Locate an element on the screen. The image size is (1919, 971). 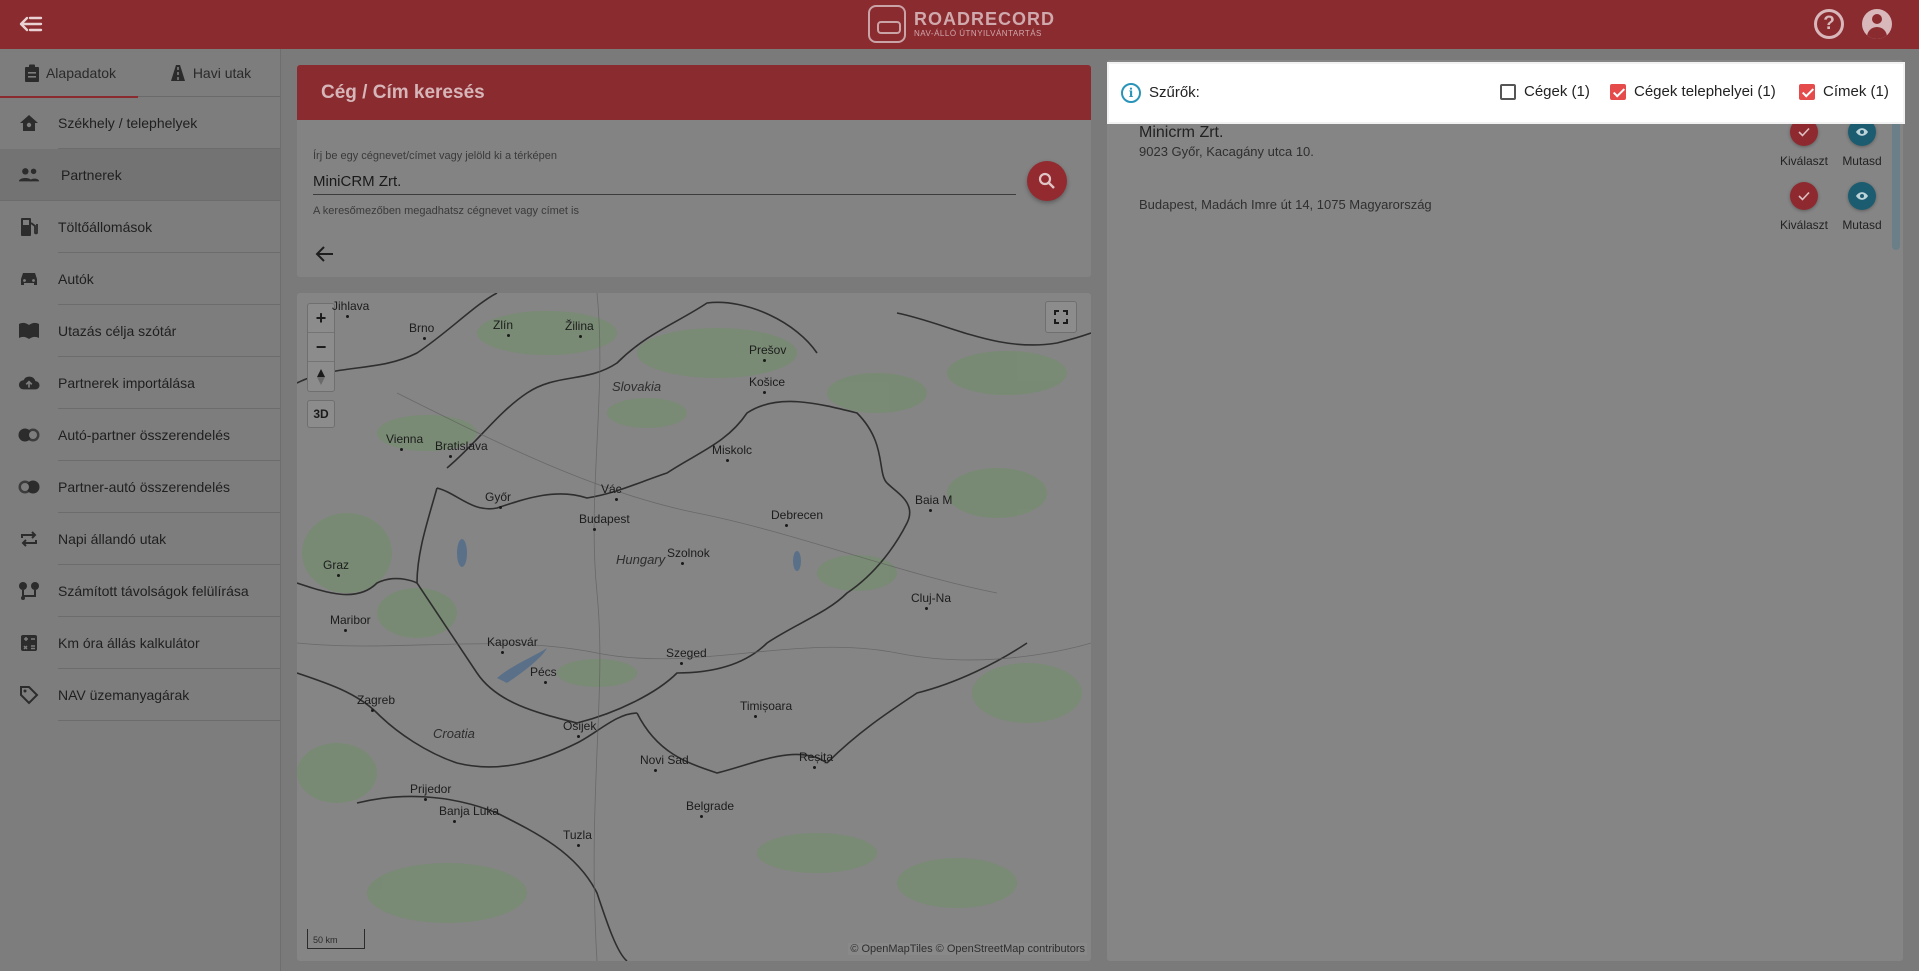
filter-cegek-telephelyei: Cégek telephelyei (1) is located at coordinates (1693, 91).